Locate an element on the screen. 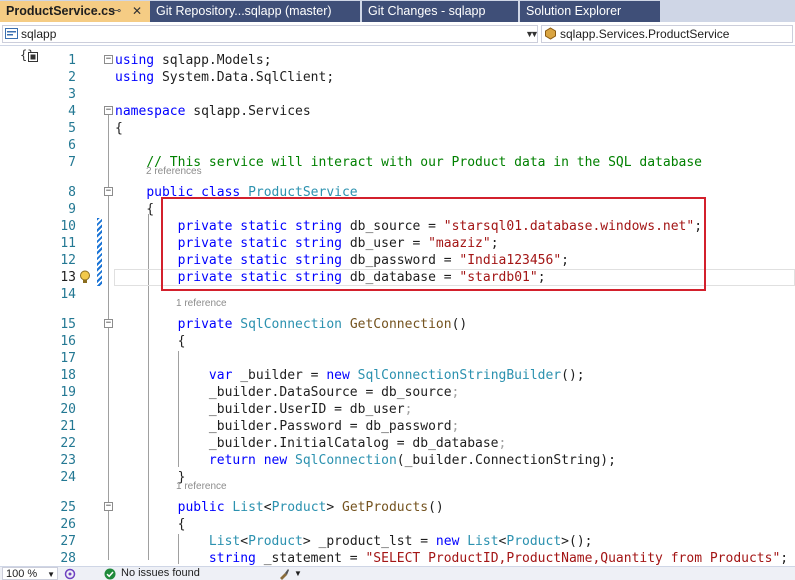 This screenshot has width=795, height=580. code-token: _builder.UserID = db_user is located at coordinates (260, 409).